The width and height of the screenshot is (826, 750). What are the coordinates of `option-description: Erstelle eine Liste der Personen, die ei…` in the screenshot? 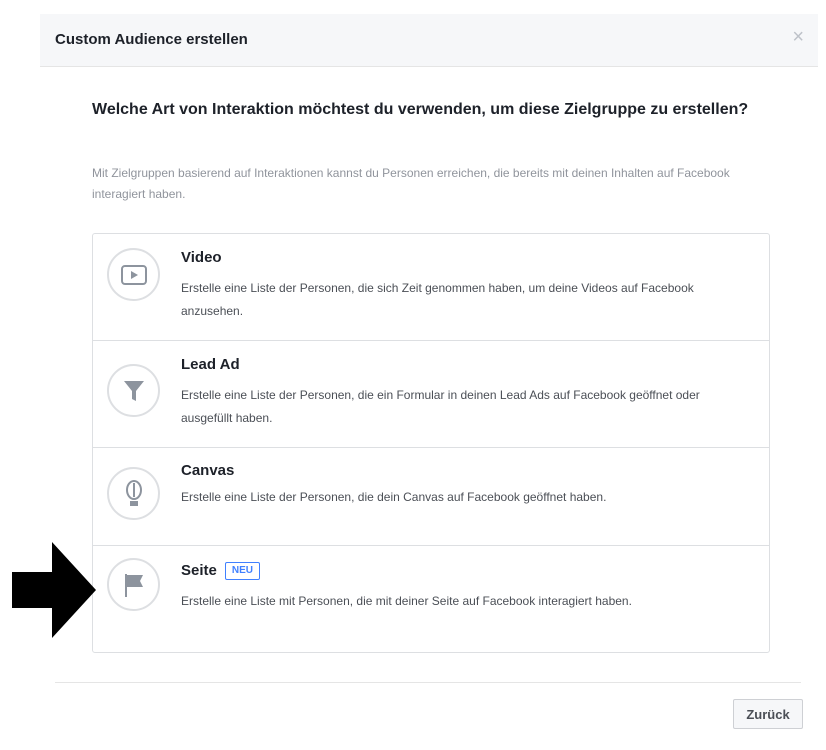 It's located at (440, 406).